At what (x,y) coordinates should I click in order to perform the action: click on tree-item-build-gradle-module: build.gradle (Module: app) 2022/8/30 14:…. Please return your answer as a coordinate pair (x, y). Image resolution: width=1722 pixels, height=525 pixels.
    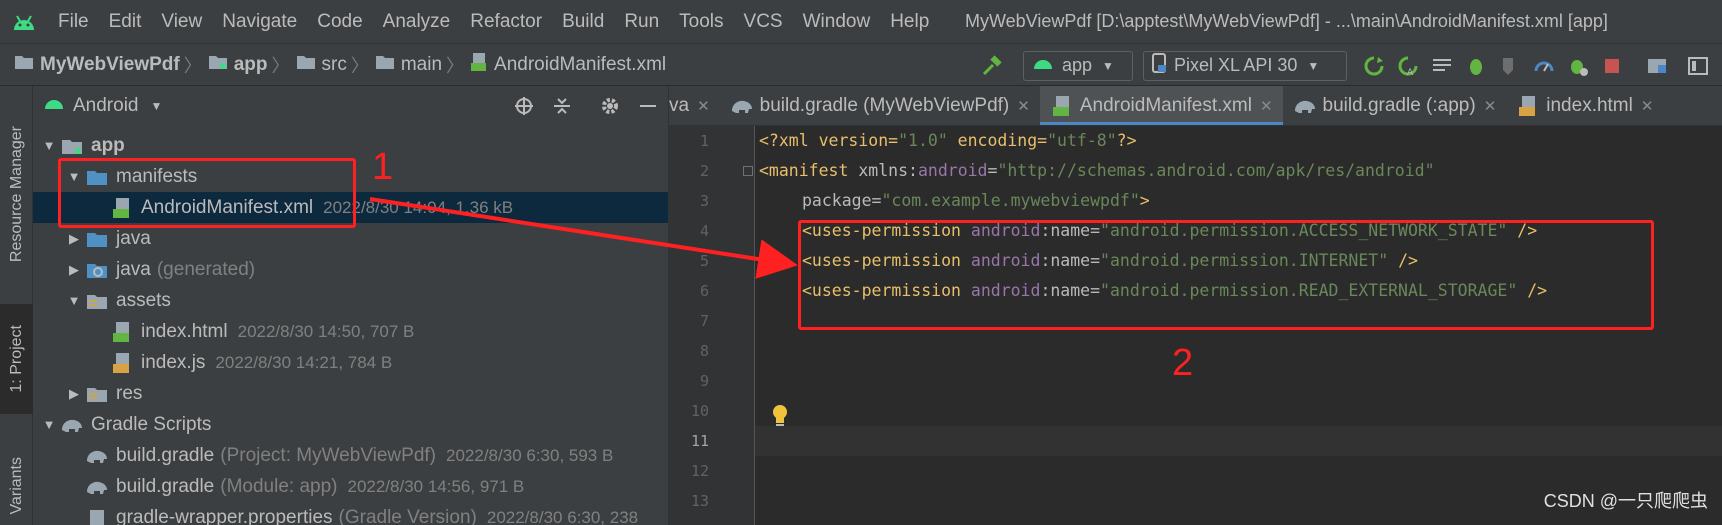
    Looking at the image, I should click on (350, 486).